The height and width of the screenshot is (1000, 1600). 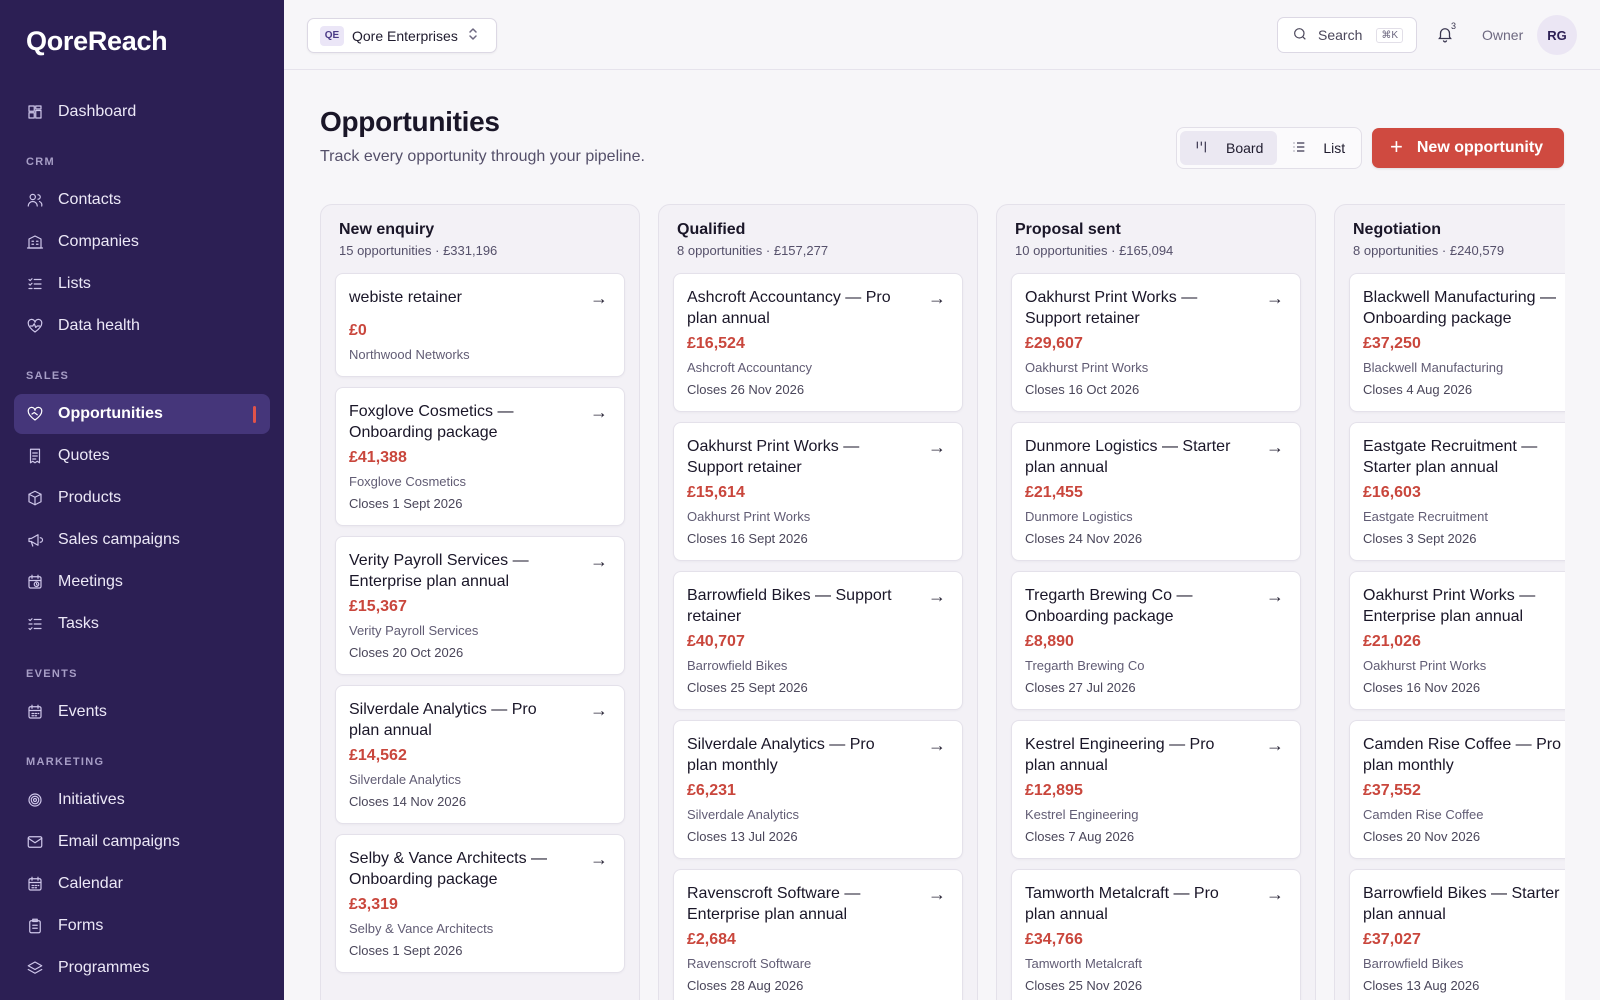 What do you see at coordinates (1468, 148) in the screenshot?
I see `new-opportunity-button: + New opportunity` at bounding box center [1468, 148].